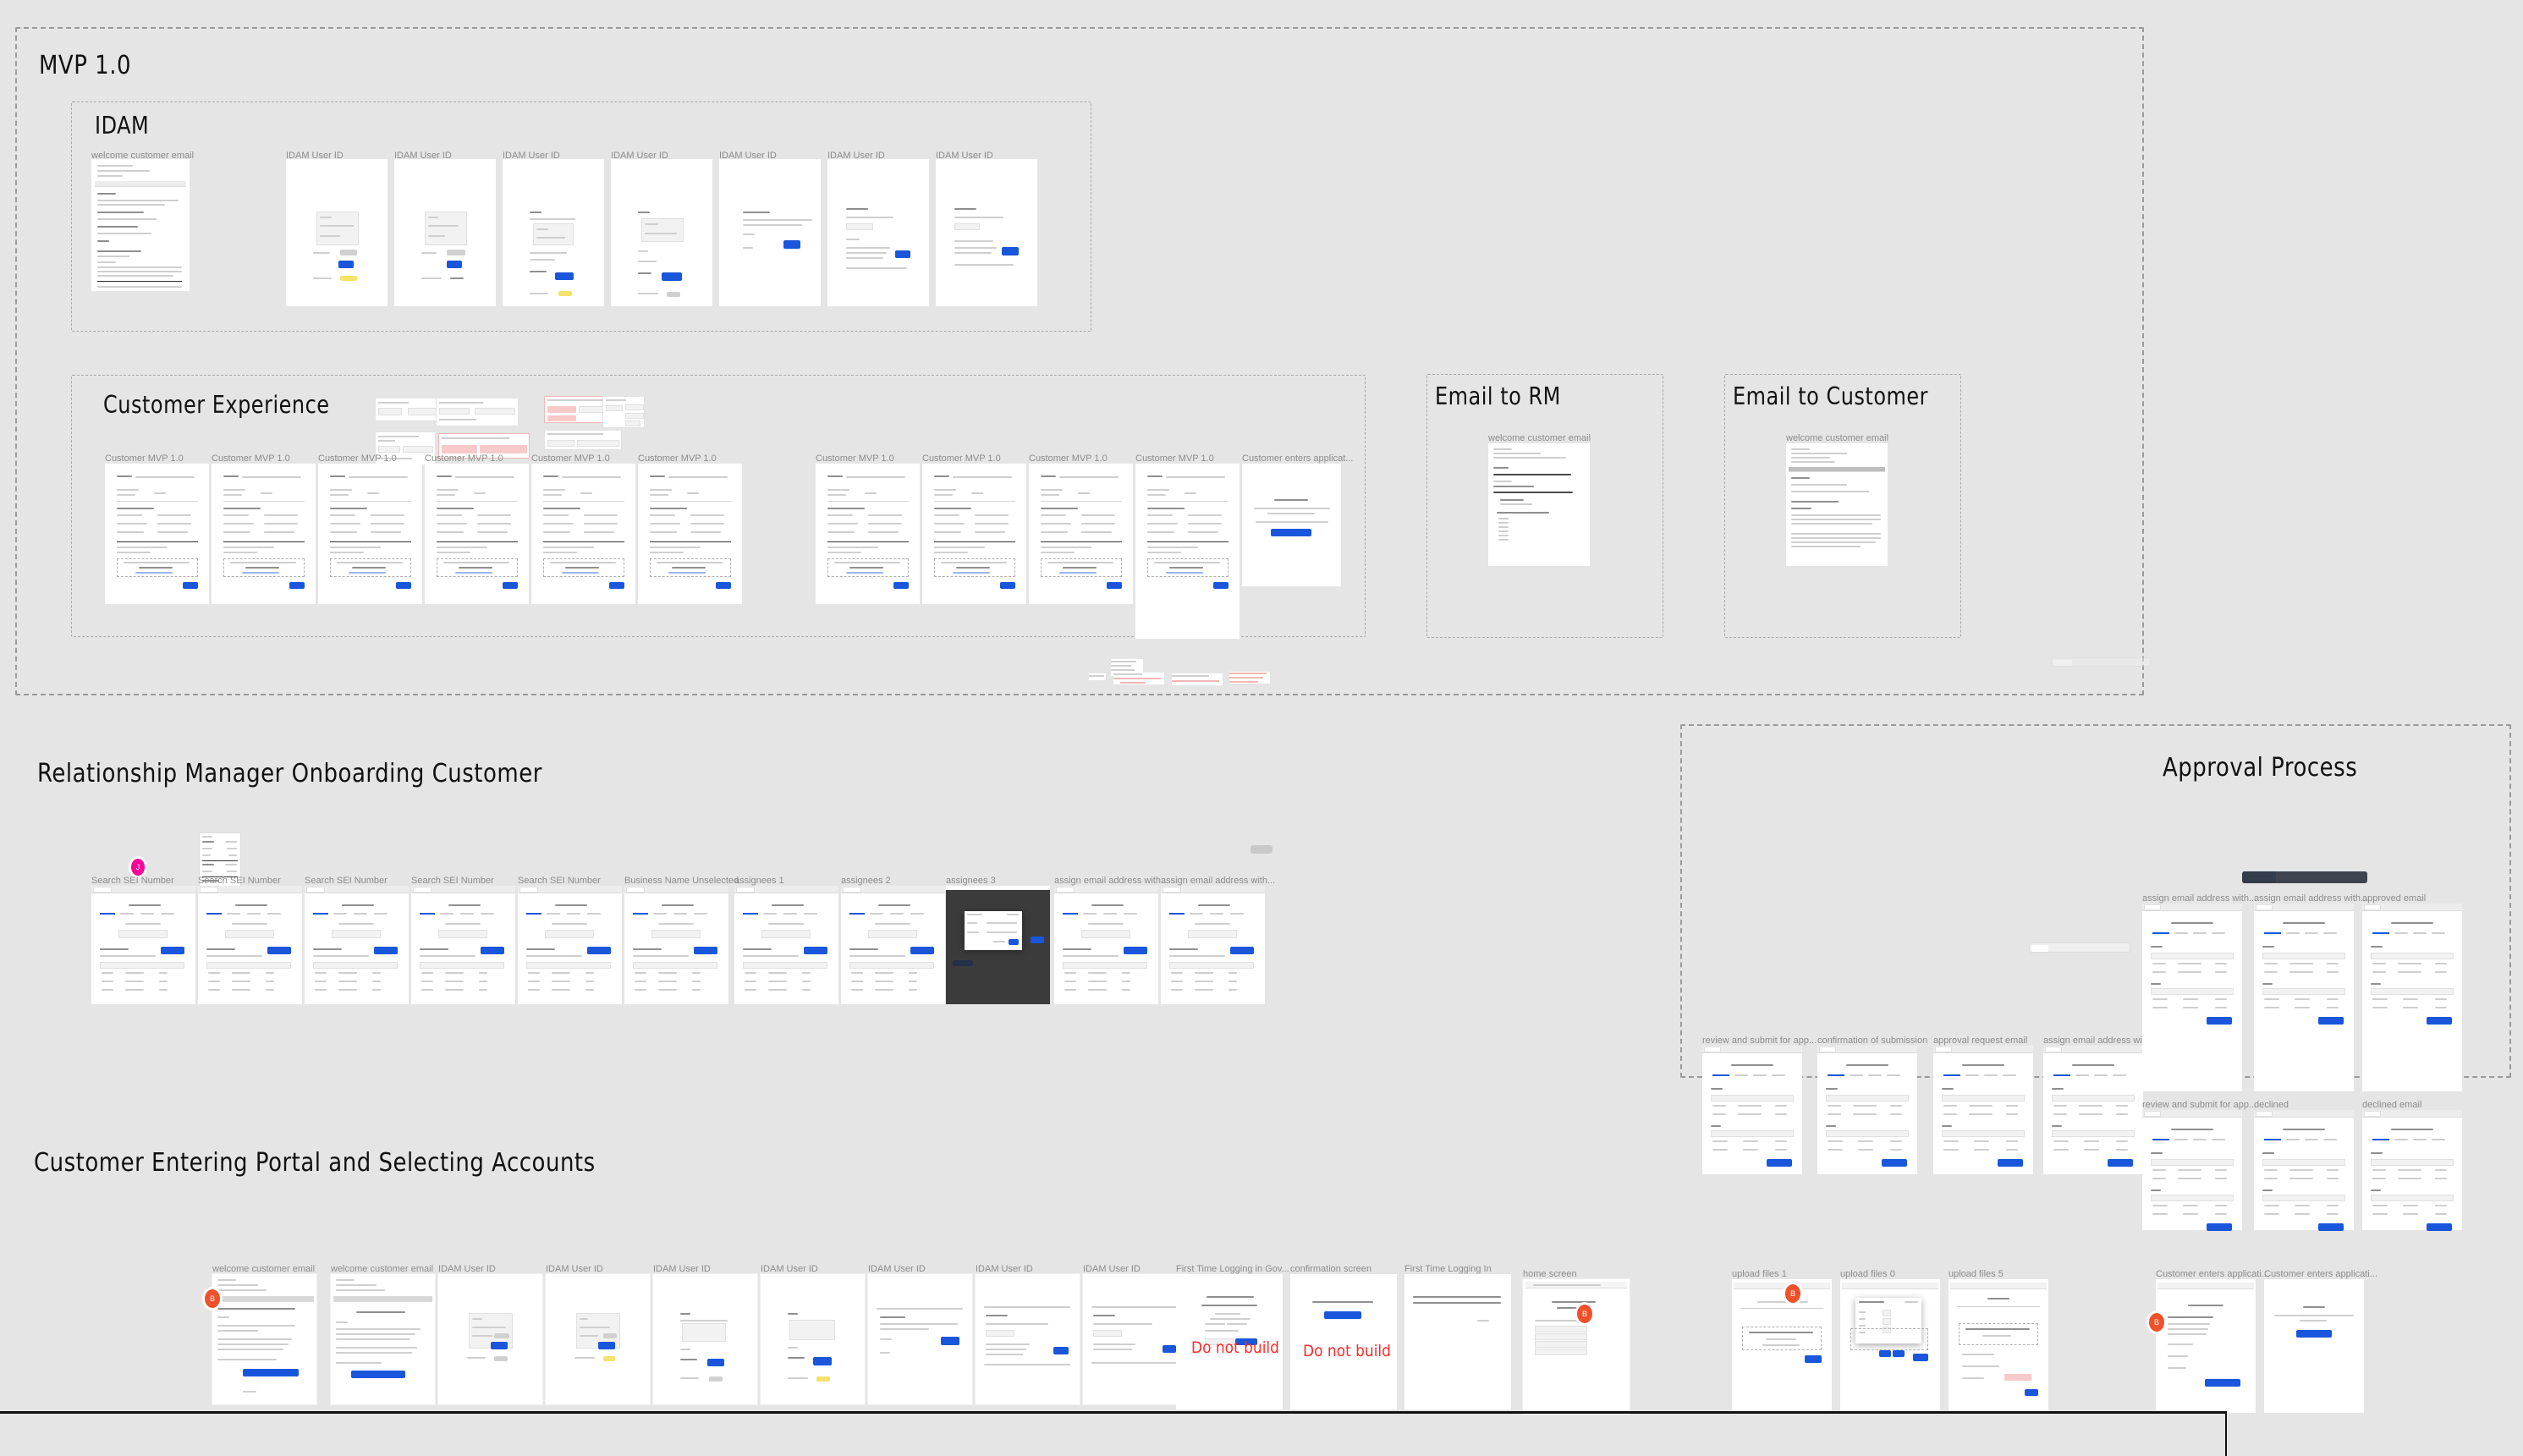  I want to click on avatar-comment-b-0: B, so click(212, 1298).